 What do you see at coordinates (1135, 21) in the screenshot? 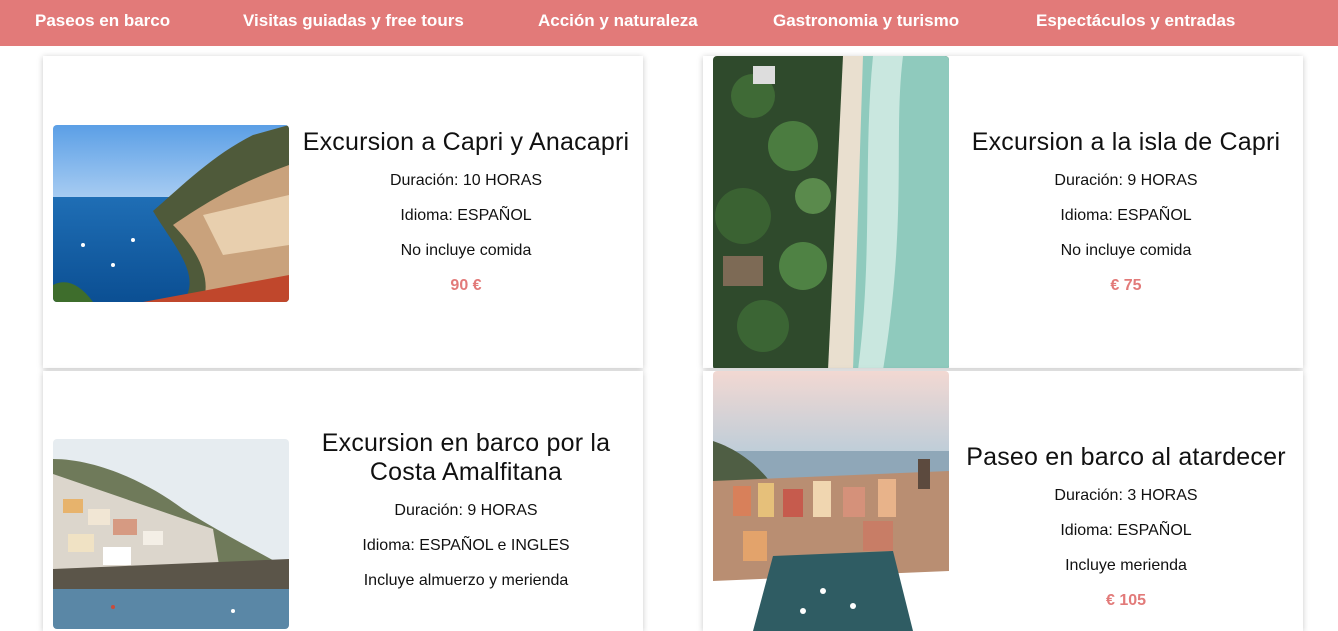
I see `nav-item-espectaculos: Espectáculos y entradas` at bounding box center [1135, 21].